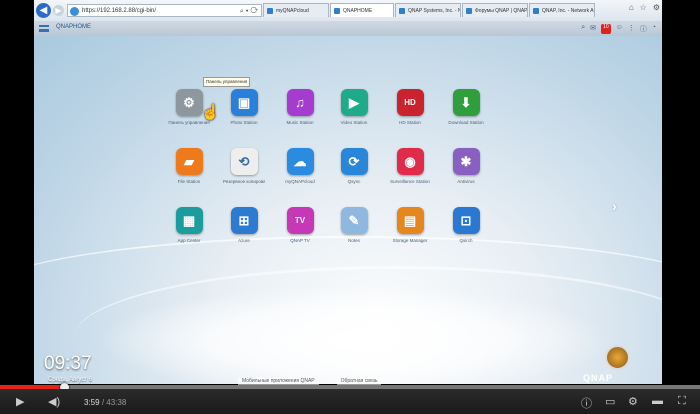 The height and width of the screenshot is (414, 700). I want to click on app-glyph: ◉, so click(410, 161).